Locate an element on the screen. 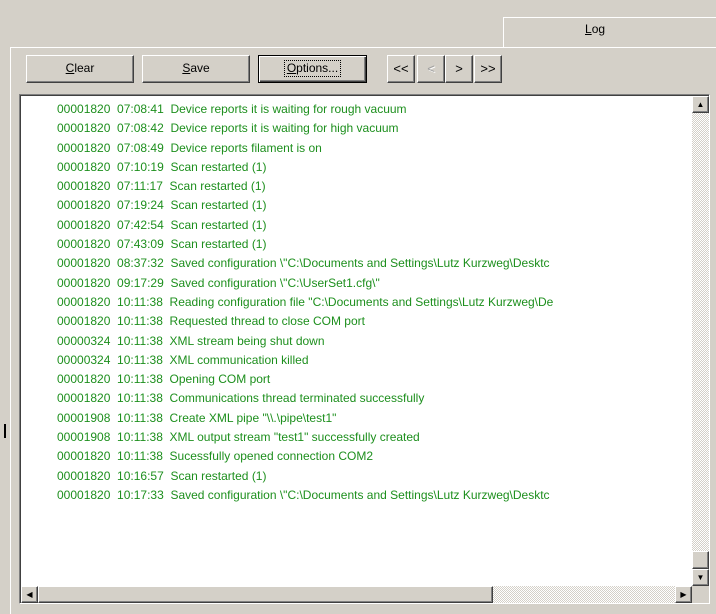  log-line: 00001820 07:19:24 Scan restarted (1) is located at coordinates (374, 205).